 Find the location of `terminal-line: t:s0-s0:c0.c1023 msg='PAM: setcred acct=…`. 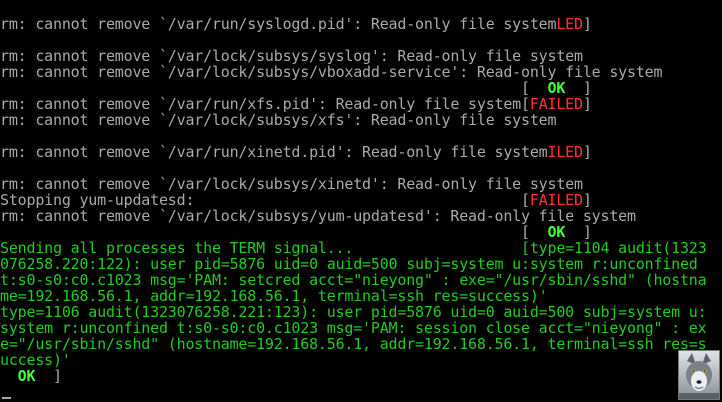

terminal-line: t:s0-s0:c0.c1023 msg='PAM: setcred acct=… is located at coordinates (361, 280).